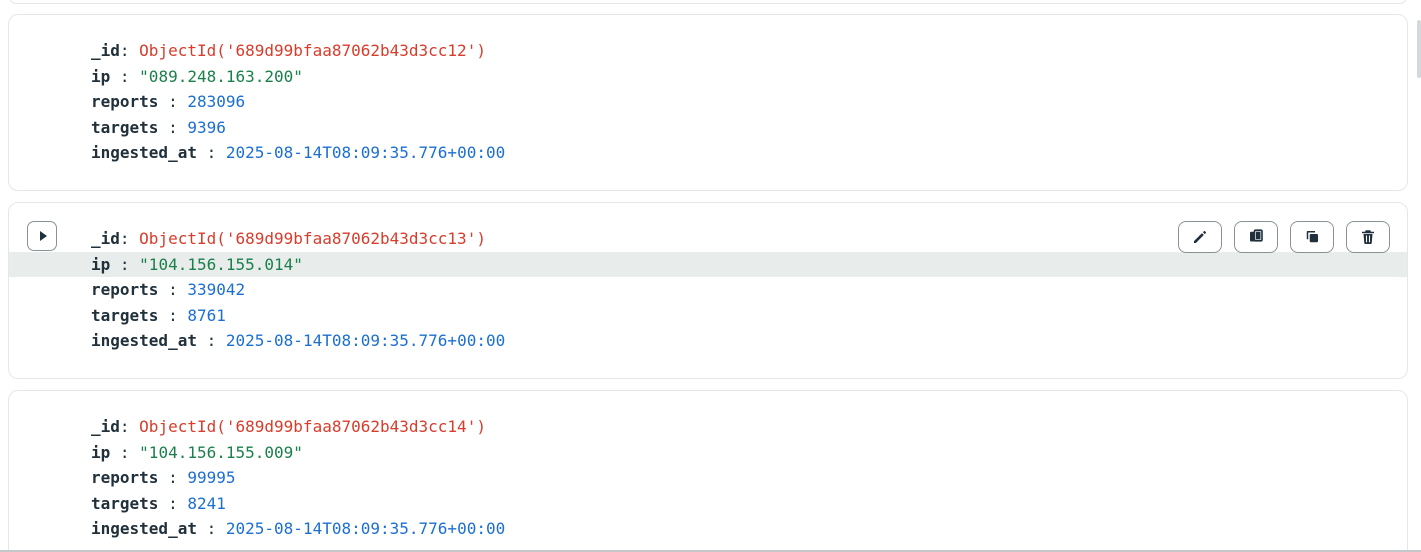 This screenshot has height=552, width=1421. What do you see at coordinates (221, 452) in the screenshot?
I see `field-value: "104.156.155.009"` at bounding box center [221, 452].